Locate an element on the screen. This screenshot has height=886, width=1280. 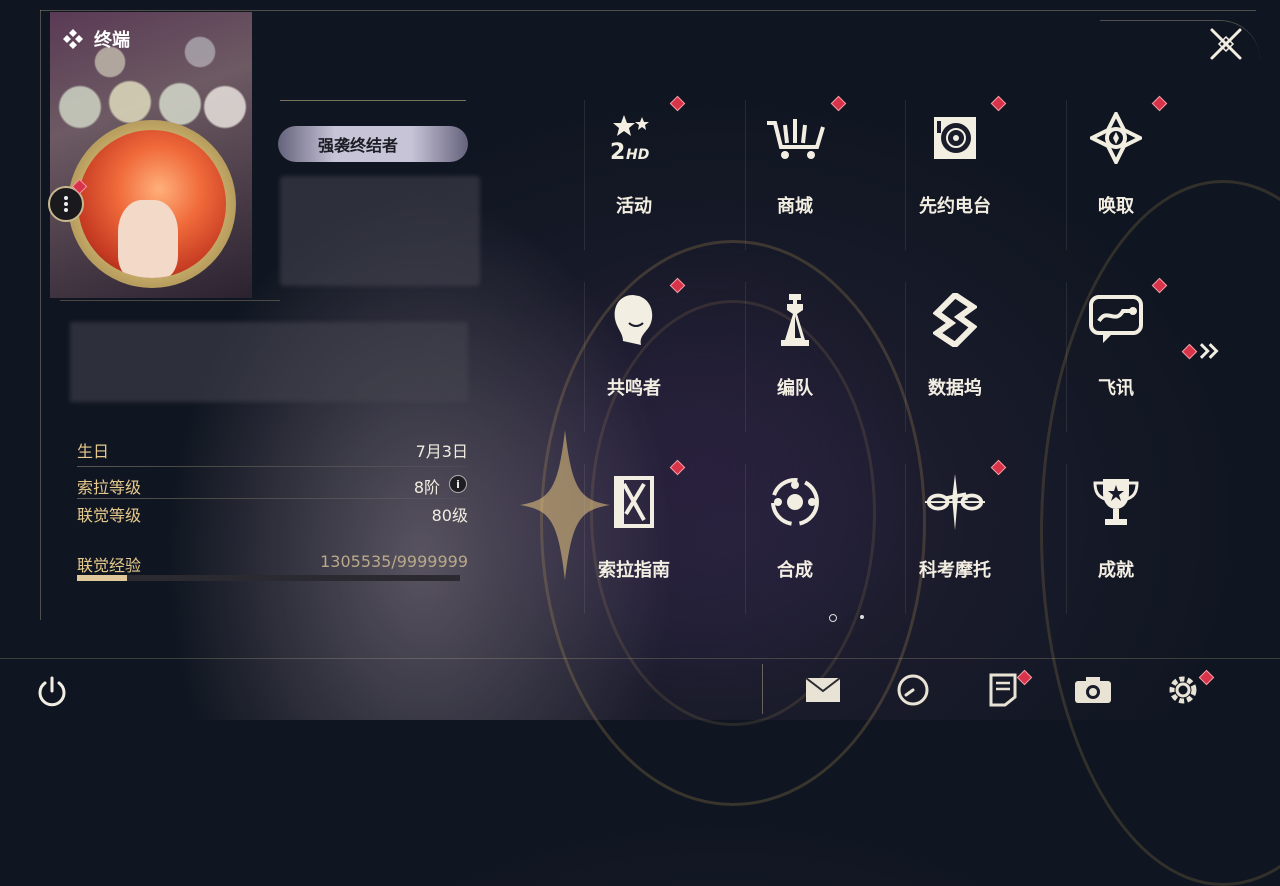
sola-level-value: 8阶 is located at coordinates (426, 487).